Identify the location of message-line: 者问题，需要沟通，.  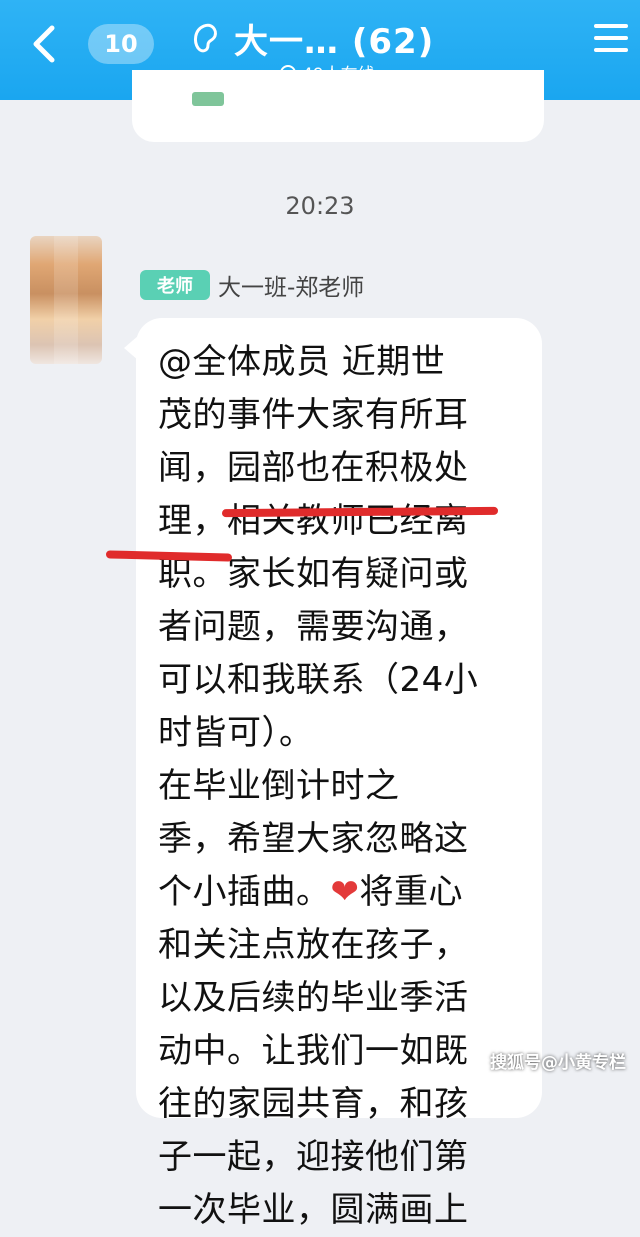
(313, 627).